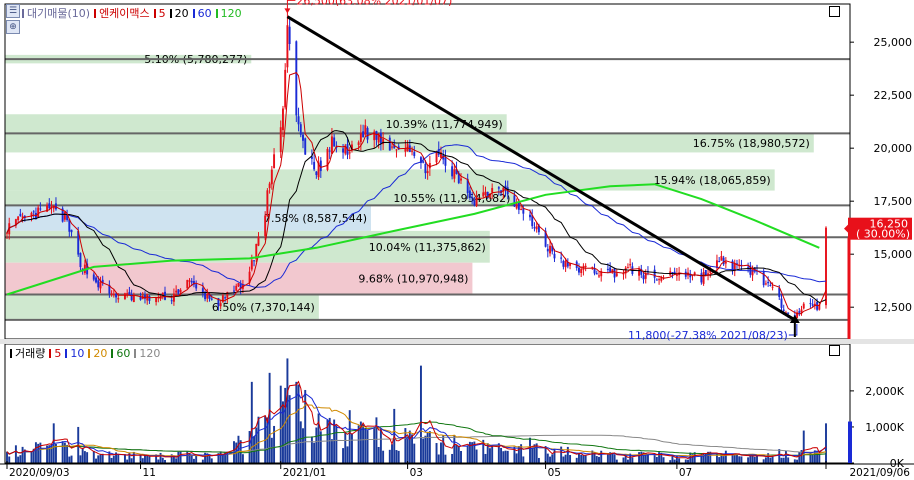 This screenshot has width=914, height=480. I want to click on order-zone-label: 9.68% (10,970,948), so click(413, 279).